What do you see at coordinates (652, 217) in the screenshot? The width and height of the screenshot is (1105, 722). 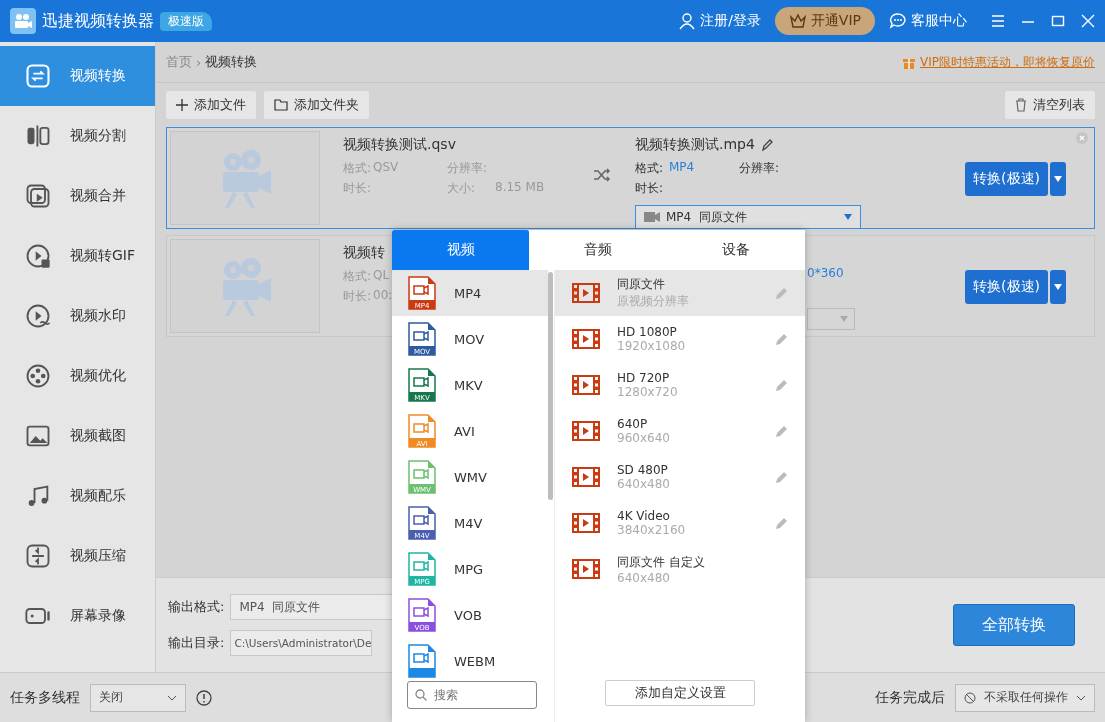 I see `video-camera-icon` at bounding box center [652, 217].